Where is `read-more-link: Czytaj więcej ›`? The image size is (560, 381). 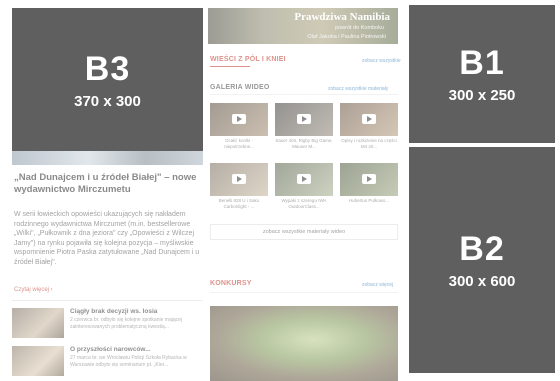 read-more-link: Czytaj więcej › is located at coordinates (33, 290).